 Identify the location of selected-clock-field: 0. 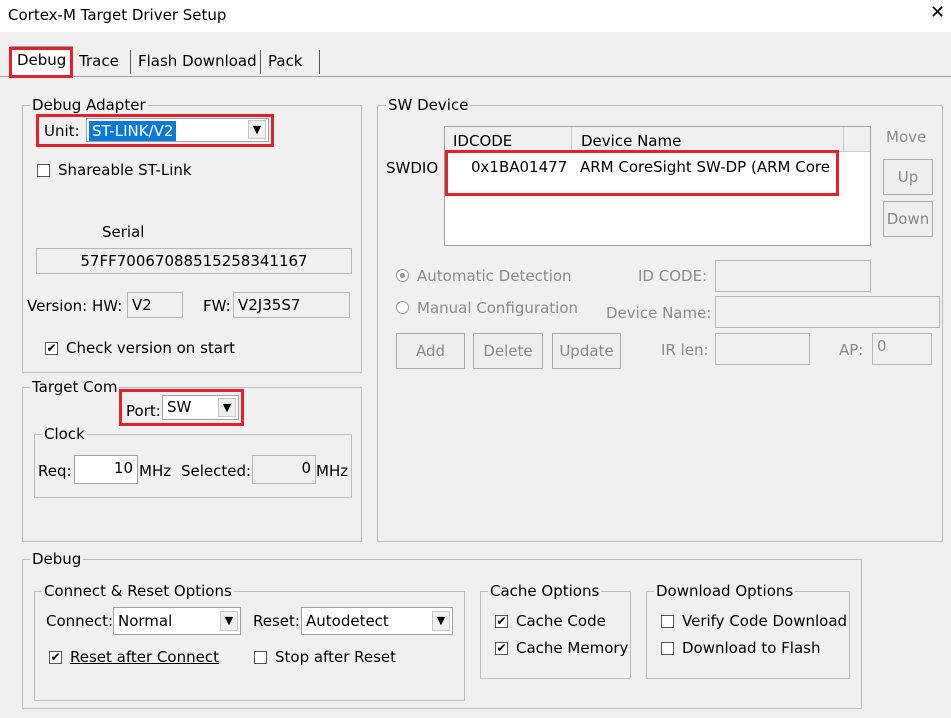
(284, 469).